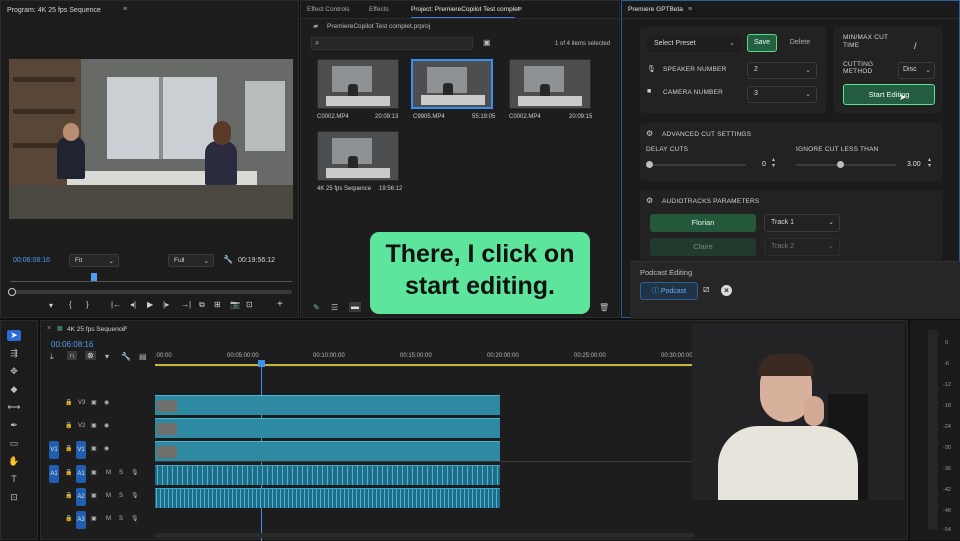 This screenshot has width=960, height=541. What do you see at coordinates (379, 9) in the screenshot?
I see `tab-effects: Effects` at bounding box center [379, 9].